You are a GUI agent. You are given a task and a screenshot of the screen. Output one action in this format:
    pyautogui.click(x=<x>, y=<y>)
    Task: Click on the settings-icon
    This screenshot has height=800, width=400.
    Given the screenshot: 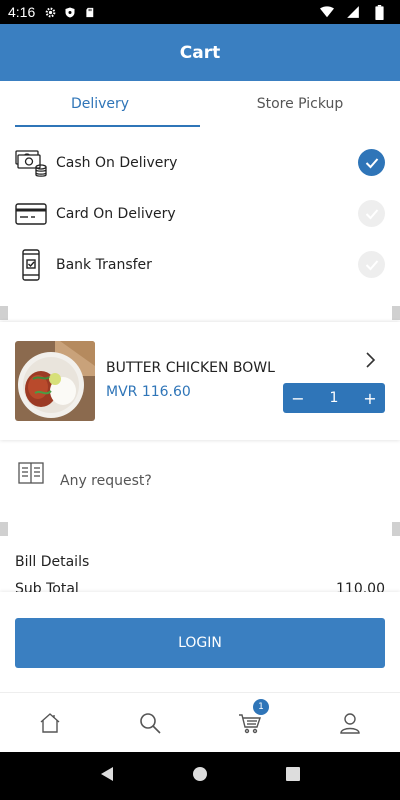 What is the action you would take?
    pyautogui.click(x=50, y=12)
    